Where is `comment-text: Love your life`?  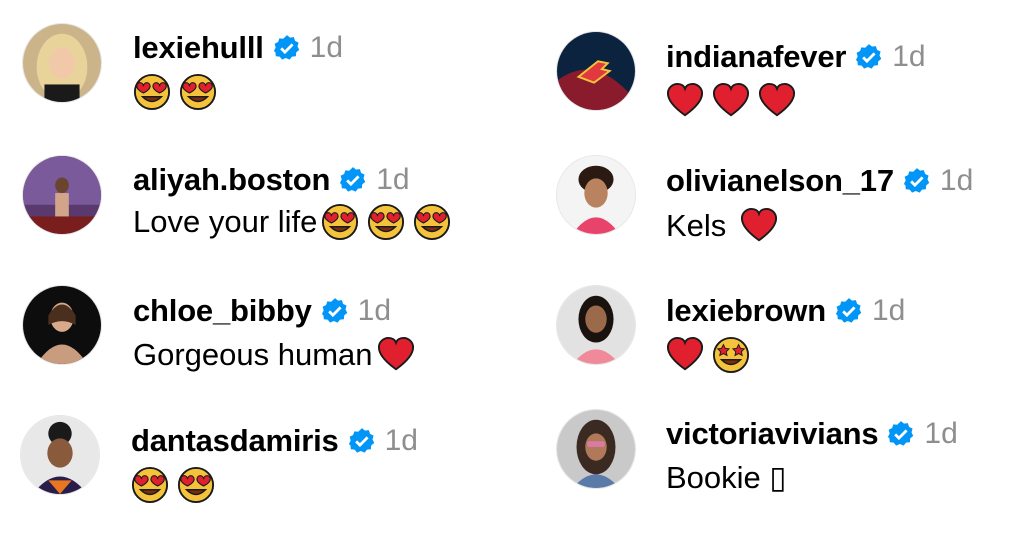 comment-text: Love your life is located at coordinates (296, 222).